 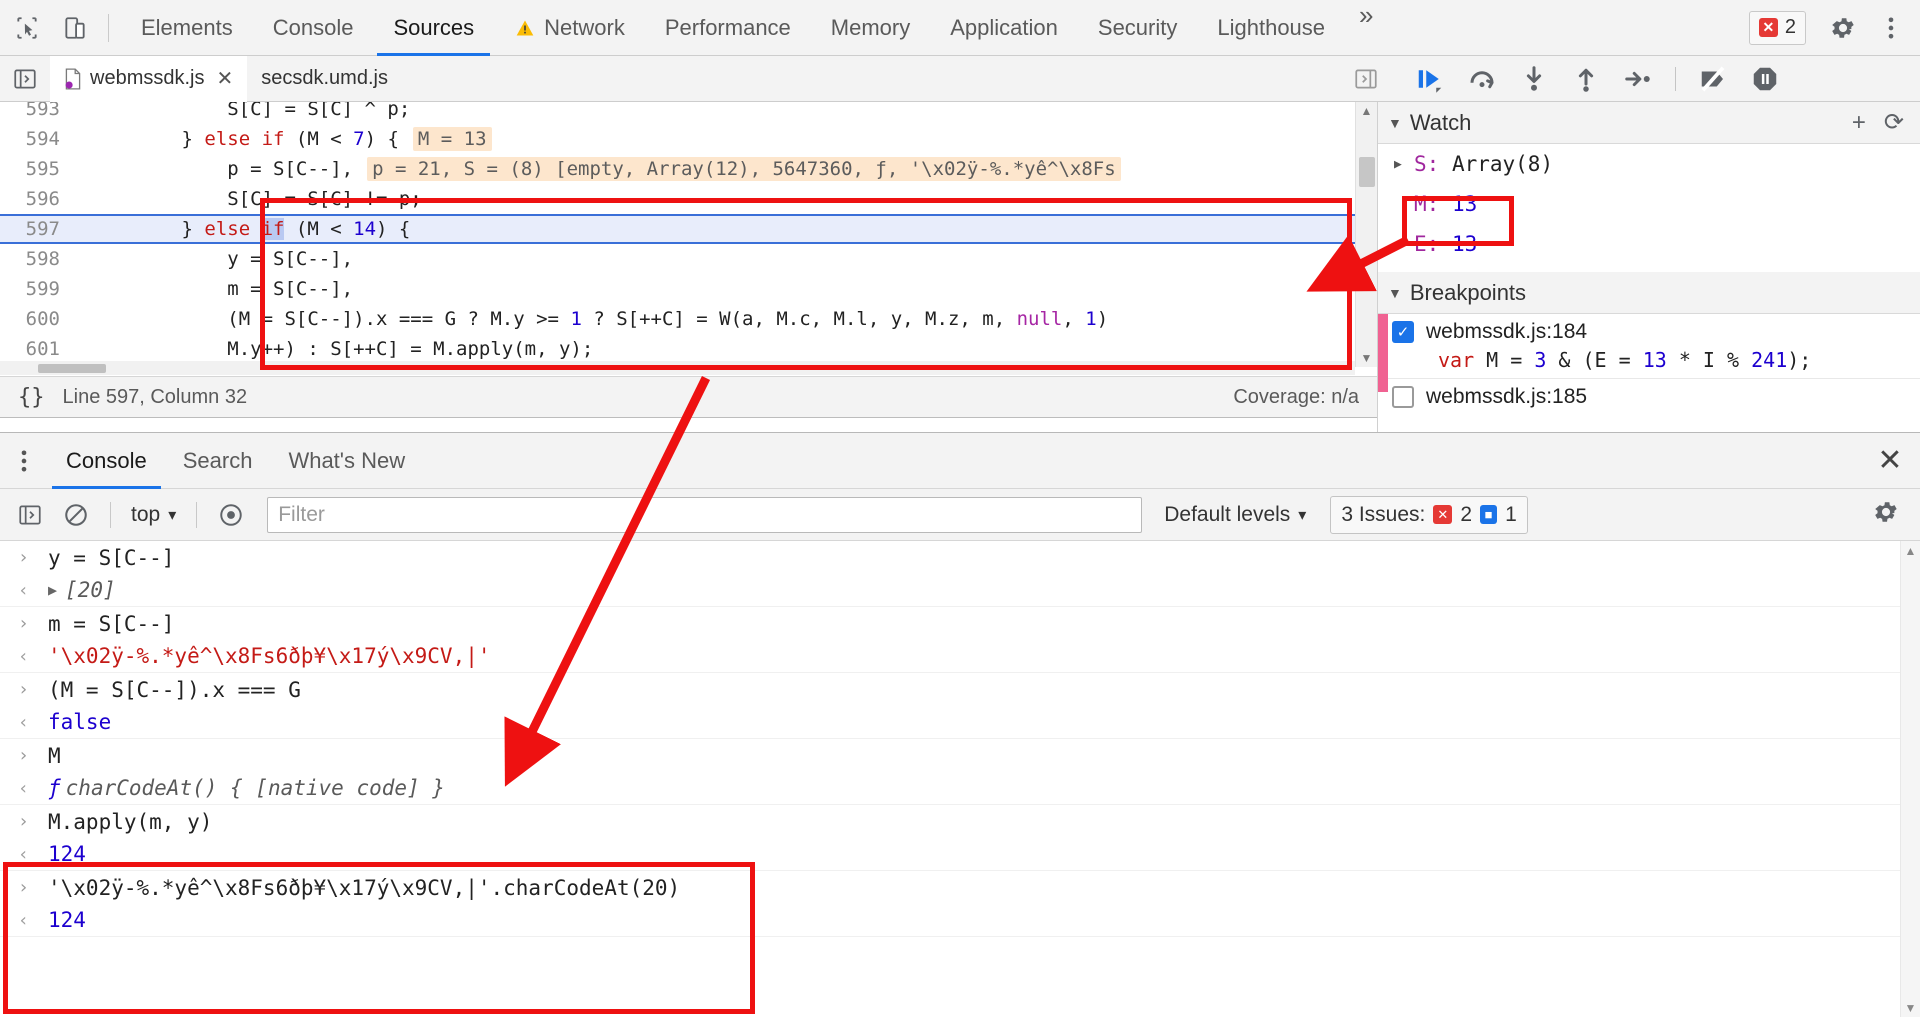 What do you see at coordinates (960, 656) in the screenshot?
I see `console-output-row: ‹ '\x02ÿ-%.*yê^\x8Fs6ðþ¥\x17ý\x9CV,|'` at bounding box center [960, 656].